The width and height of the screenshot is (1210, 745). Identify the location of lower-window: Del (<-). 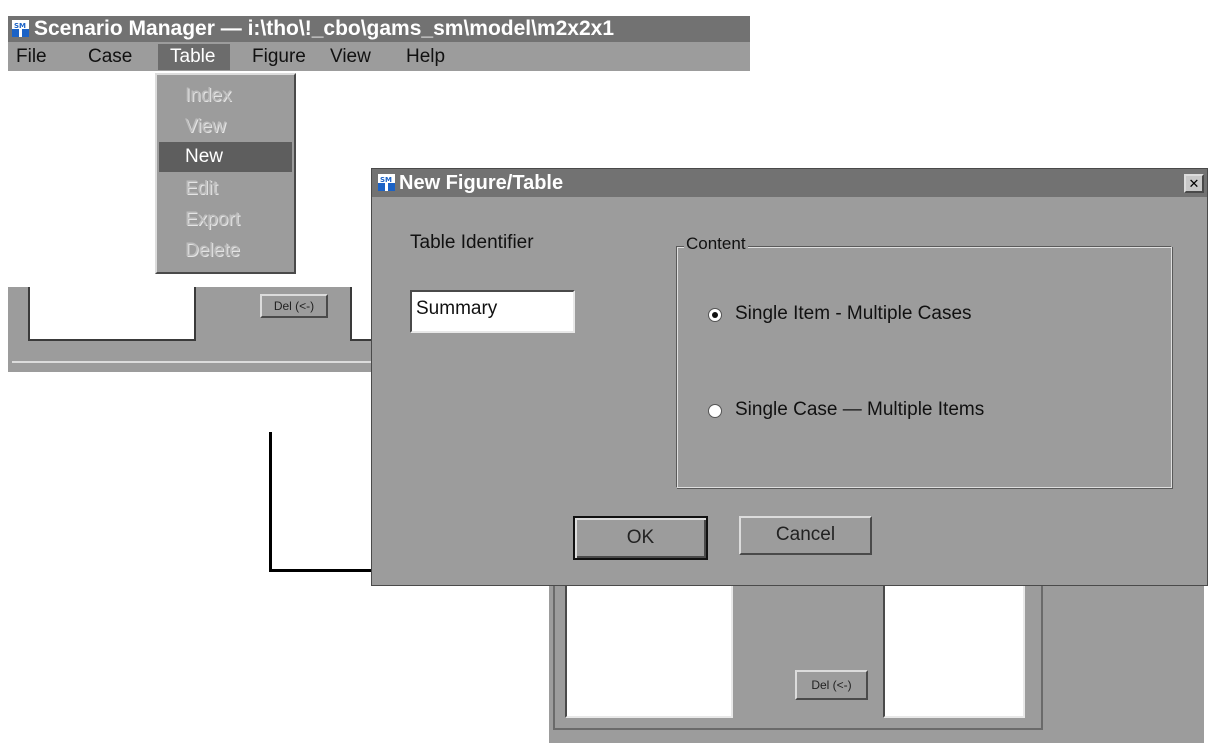
(876, 651).